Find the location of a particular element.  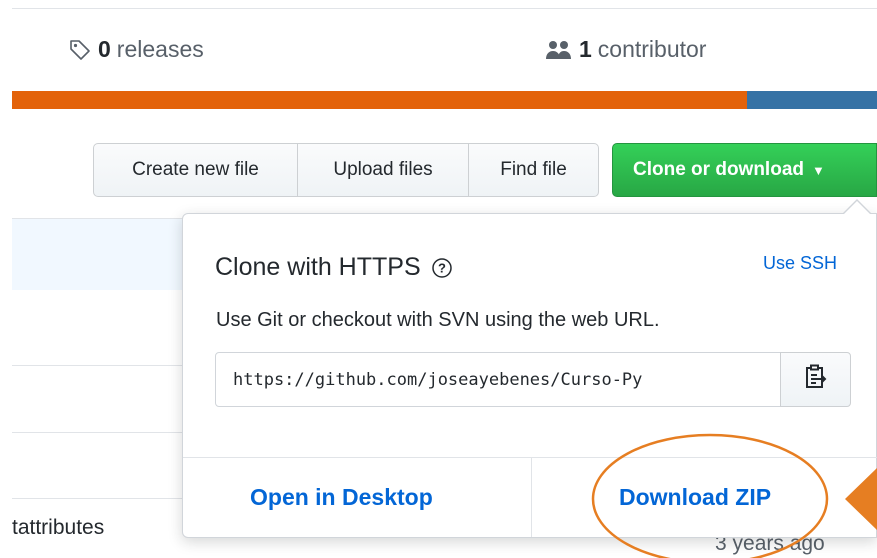

clone-title-text: Clone with HTTPS is located at coordinates (318, 267).